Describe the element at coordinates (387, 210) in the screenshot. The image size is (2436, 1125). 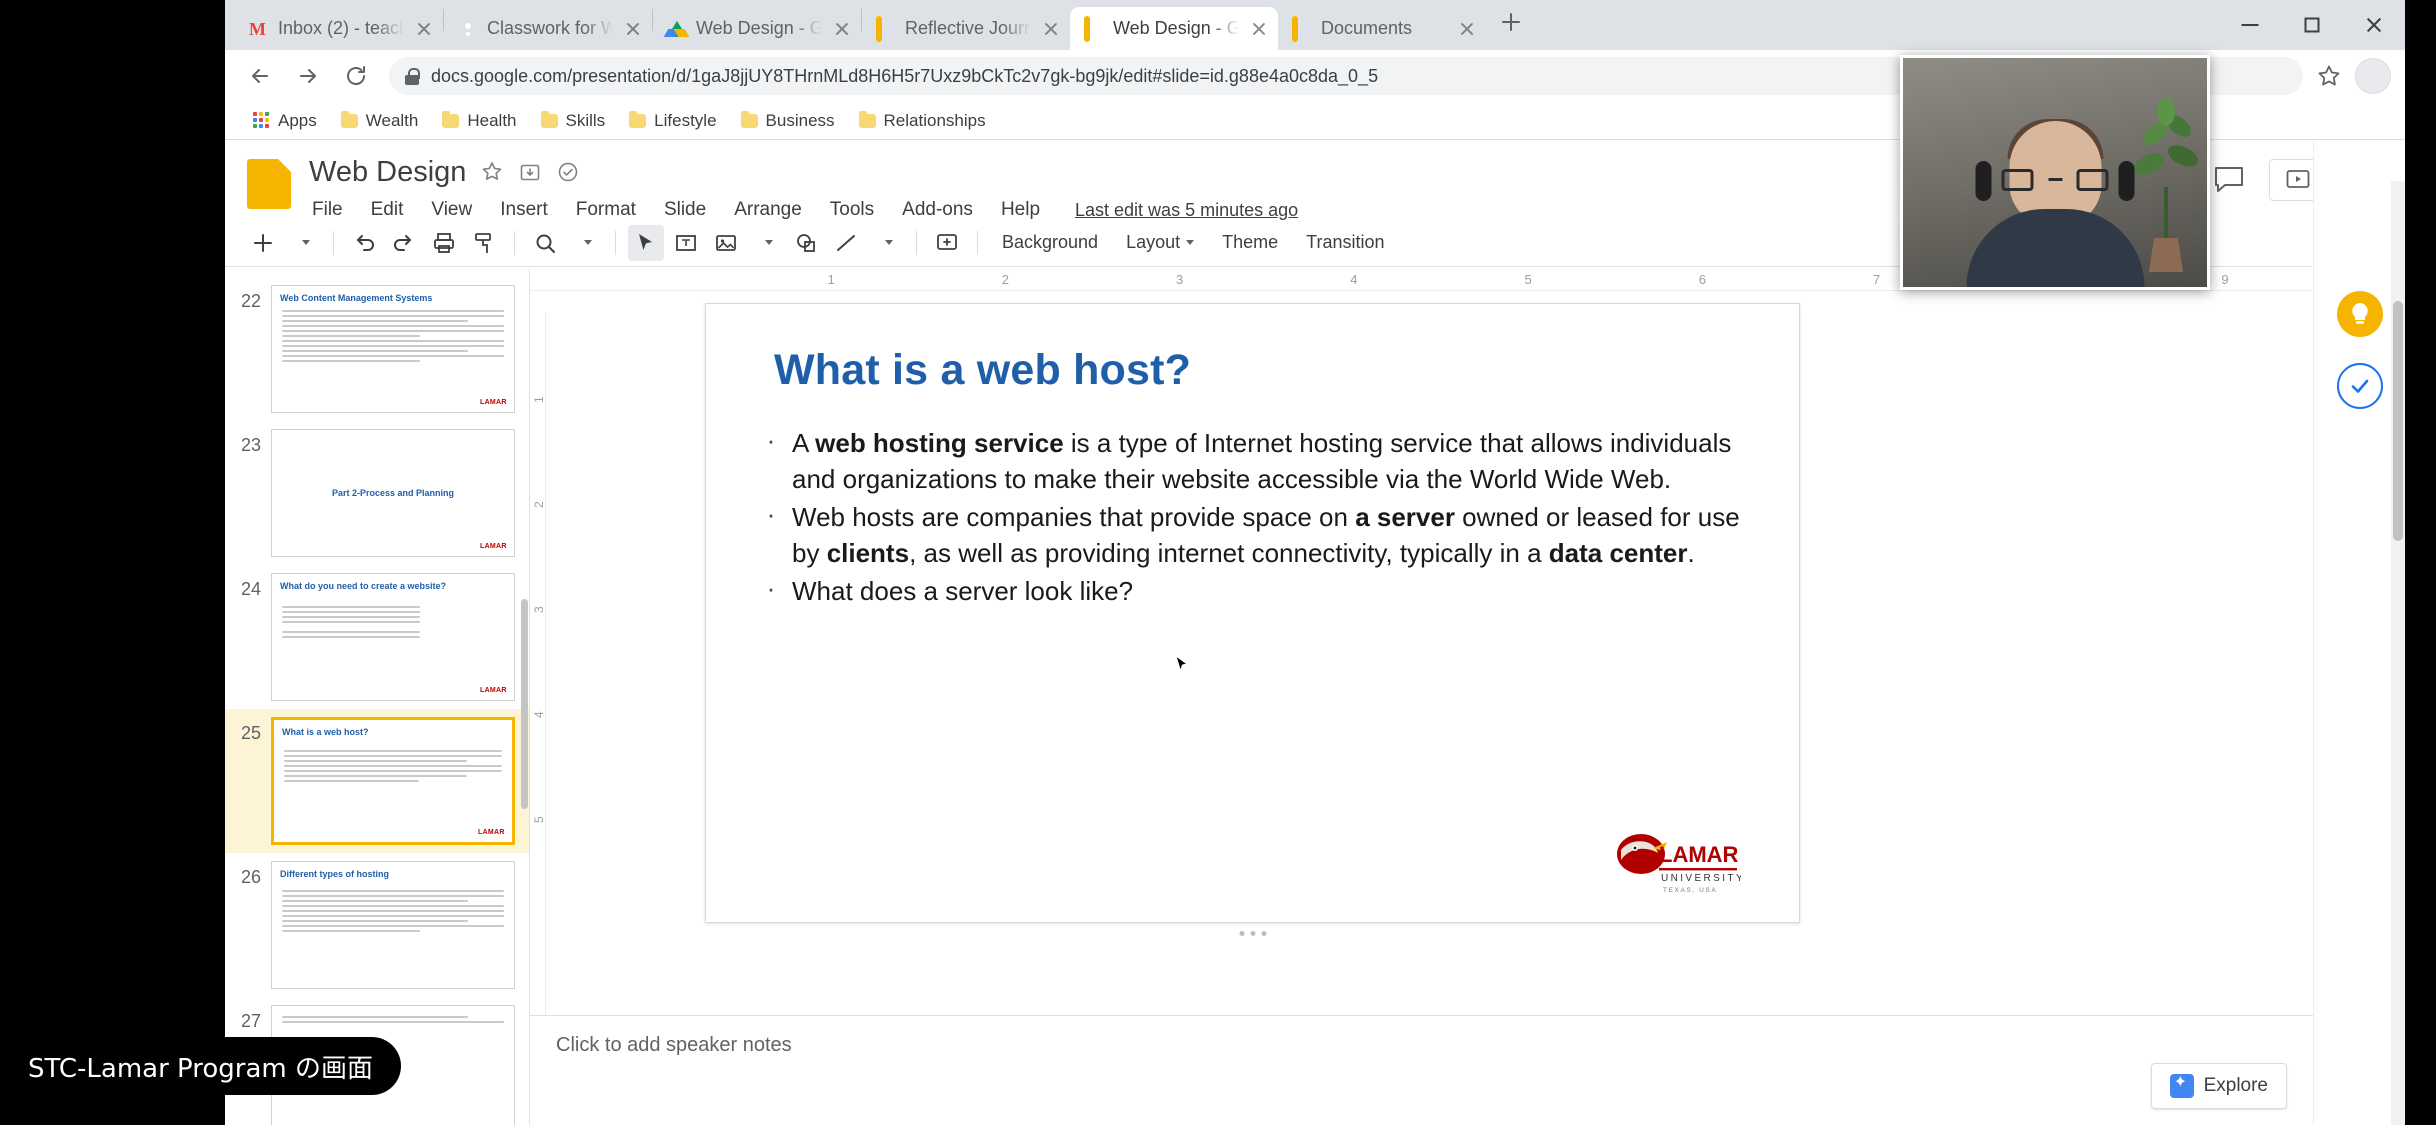
I see `menu-edit: Edit` at that location.